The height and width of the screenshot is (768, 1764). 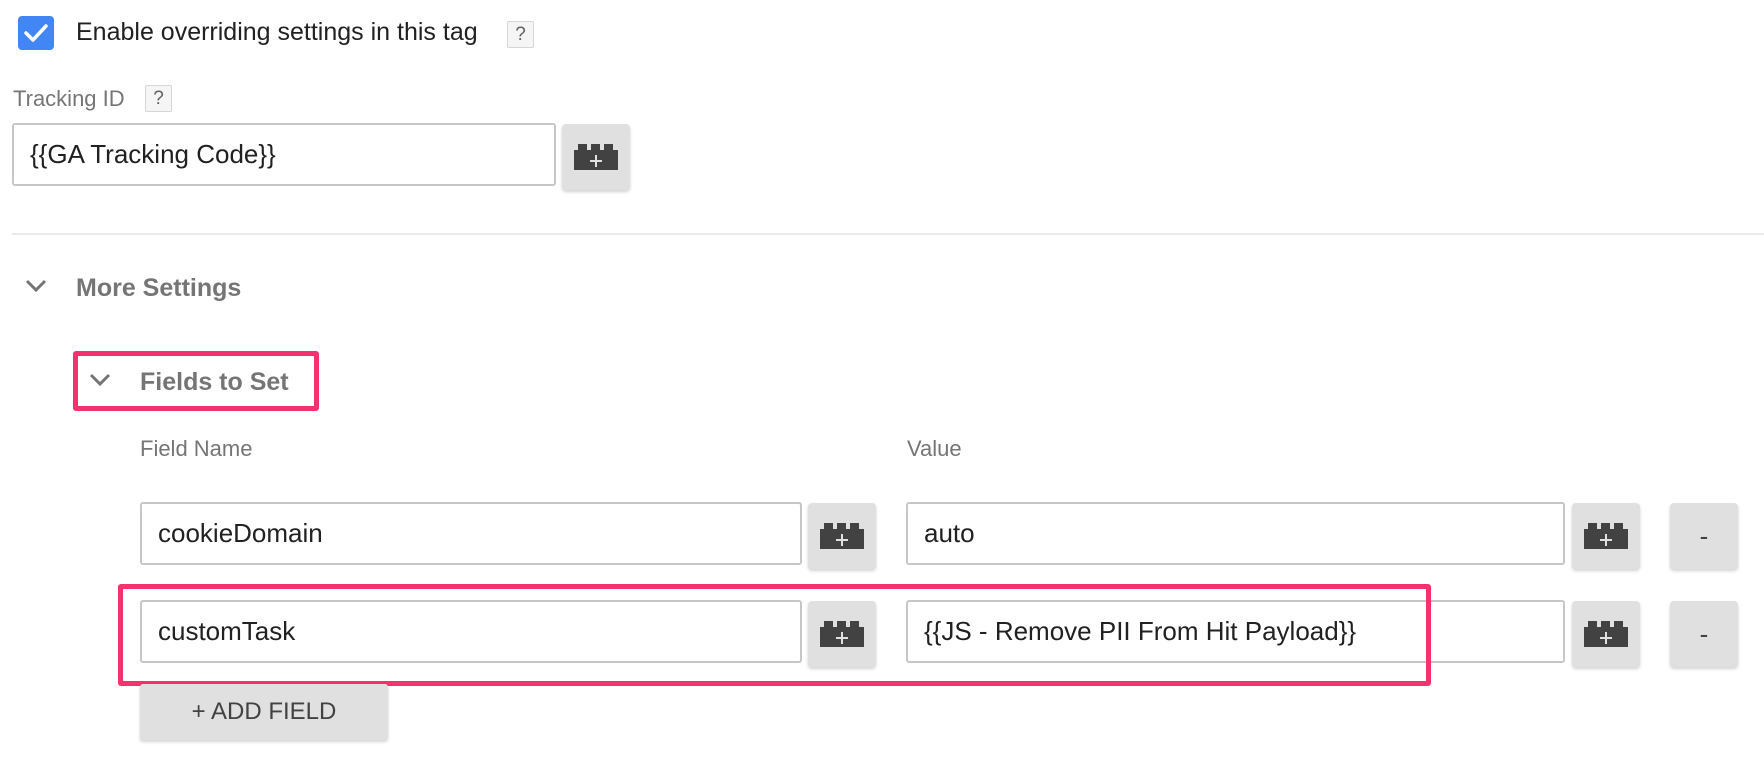 What do you see at coordinates (100, 380) in the screenshot?
I see `fields-to-set-chevron-icon` at bounding box center [100, 380].